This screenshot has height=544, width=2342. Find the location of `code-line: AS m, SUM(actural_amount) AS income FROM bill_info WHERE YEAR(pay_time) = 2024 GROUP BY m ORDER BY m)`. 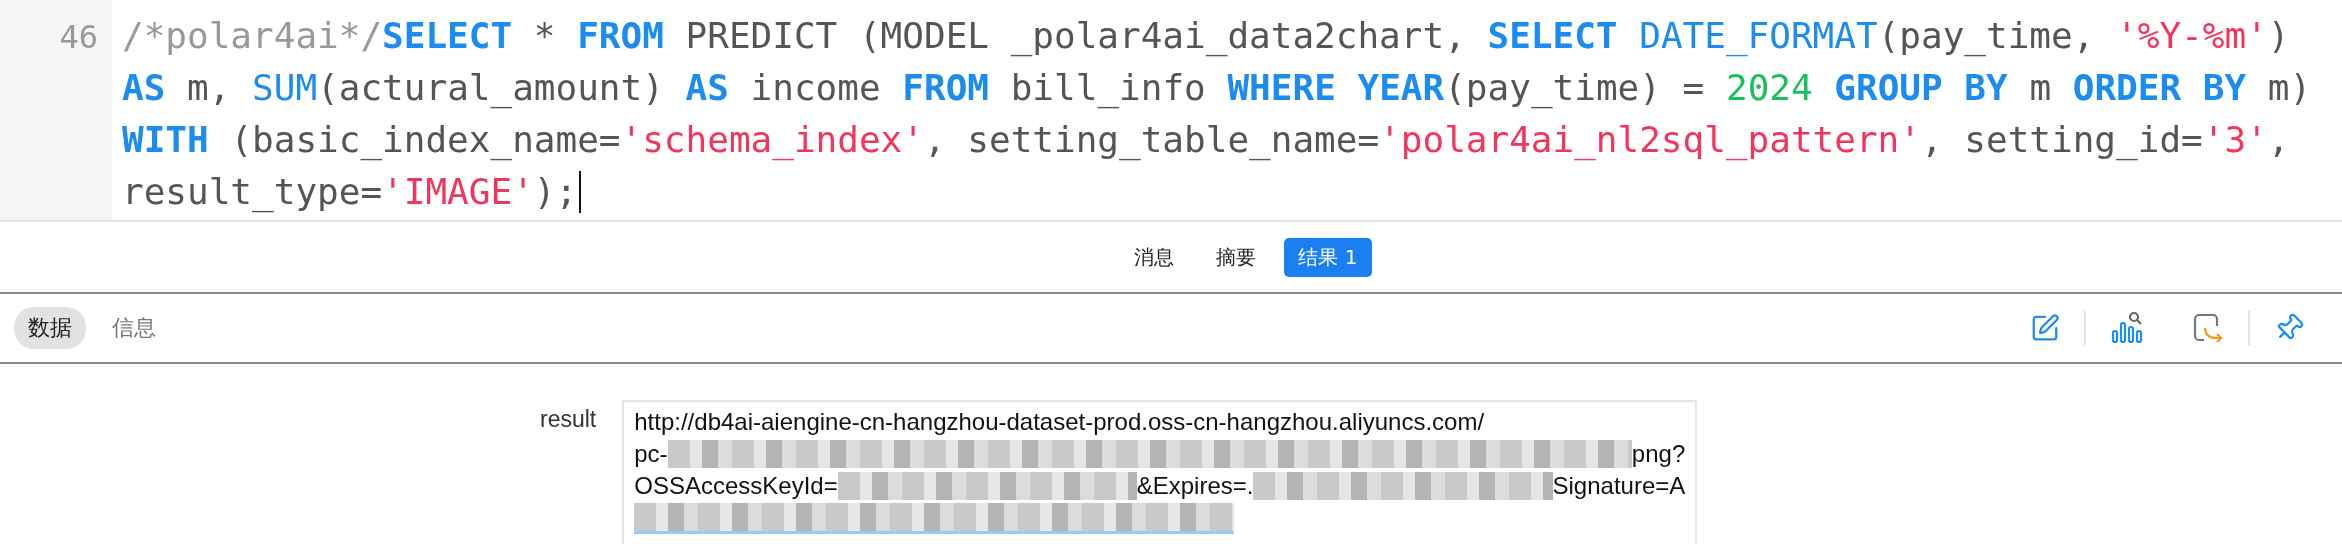

code-line: AS m, SUM(actural_amount) AS income FROM bill_info WHERE YEAR(pay_time) = 2024 GROUP BY m ORDER BY m) is located at coordinates (1217, 88).